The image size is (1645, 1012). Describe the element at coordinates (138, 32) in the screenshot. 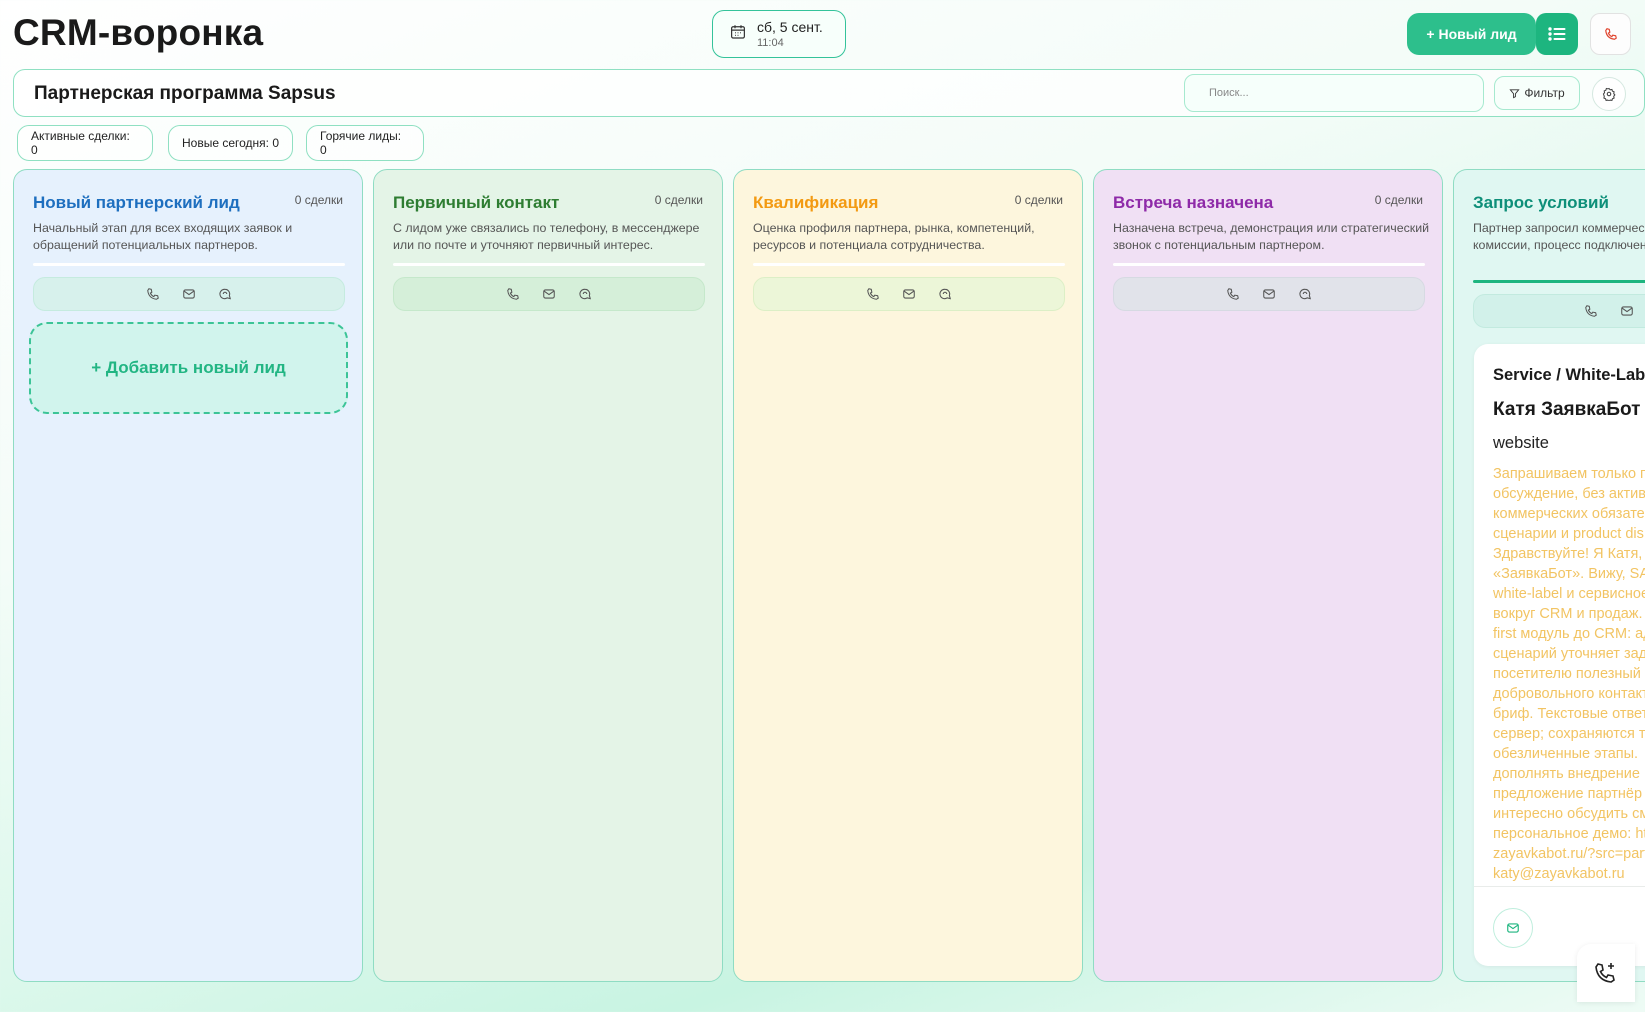

I see `page-title: CRM-воронка` at that location.